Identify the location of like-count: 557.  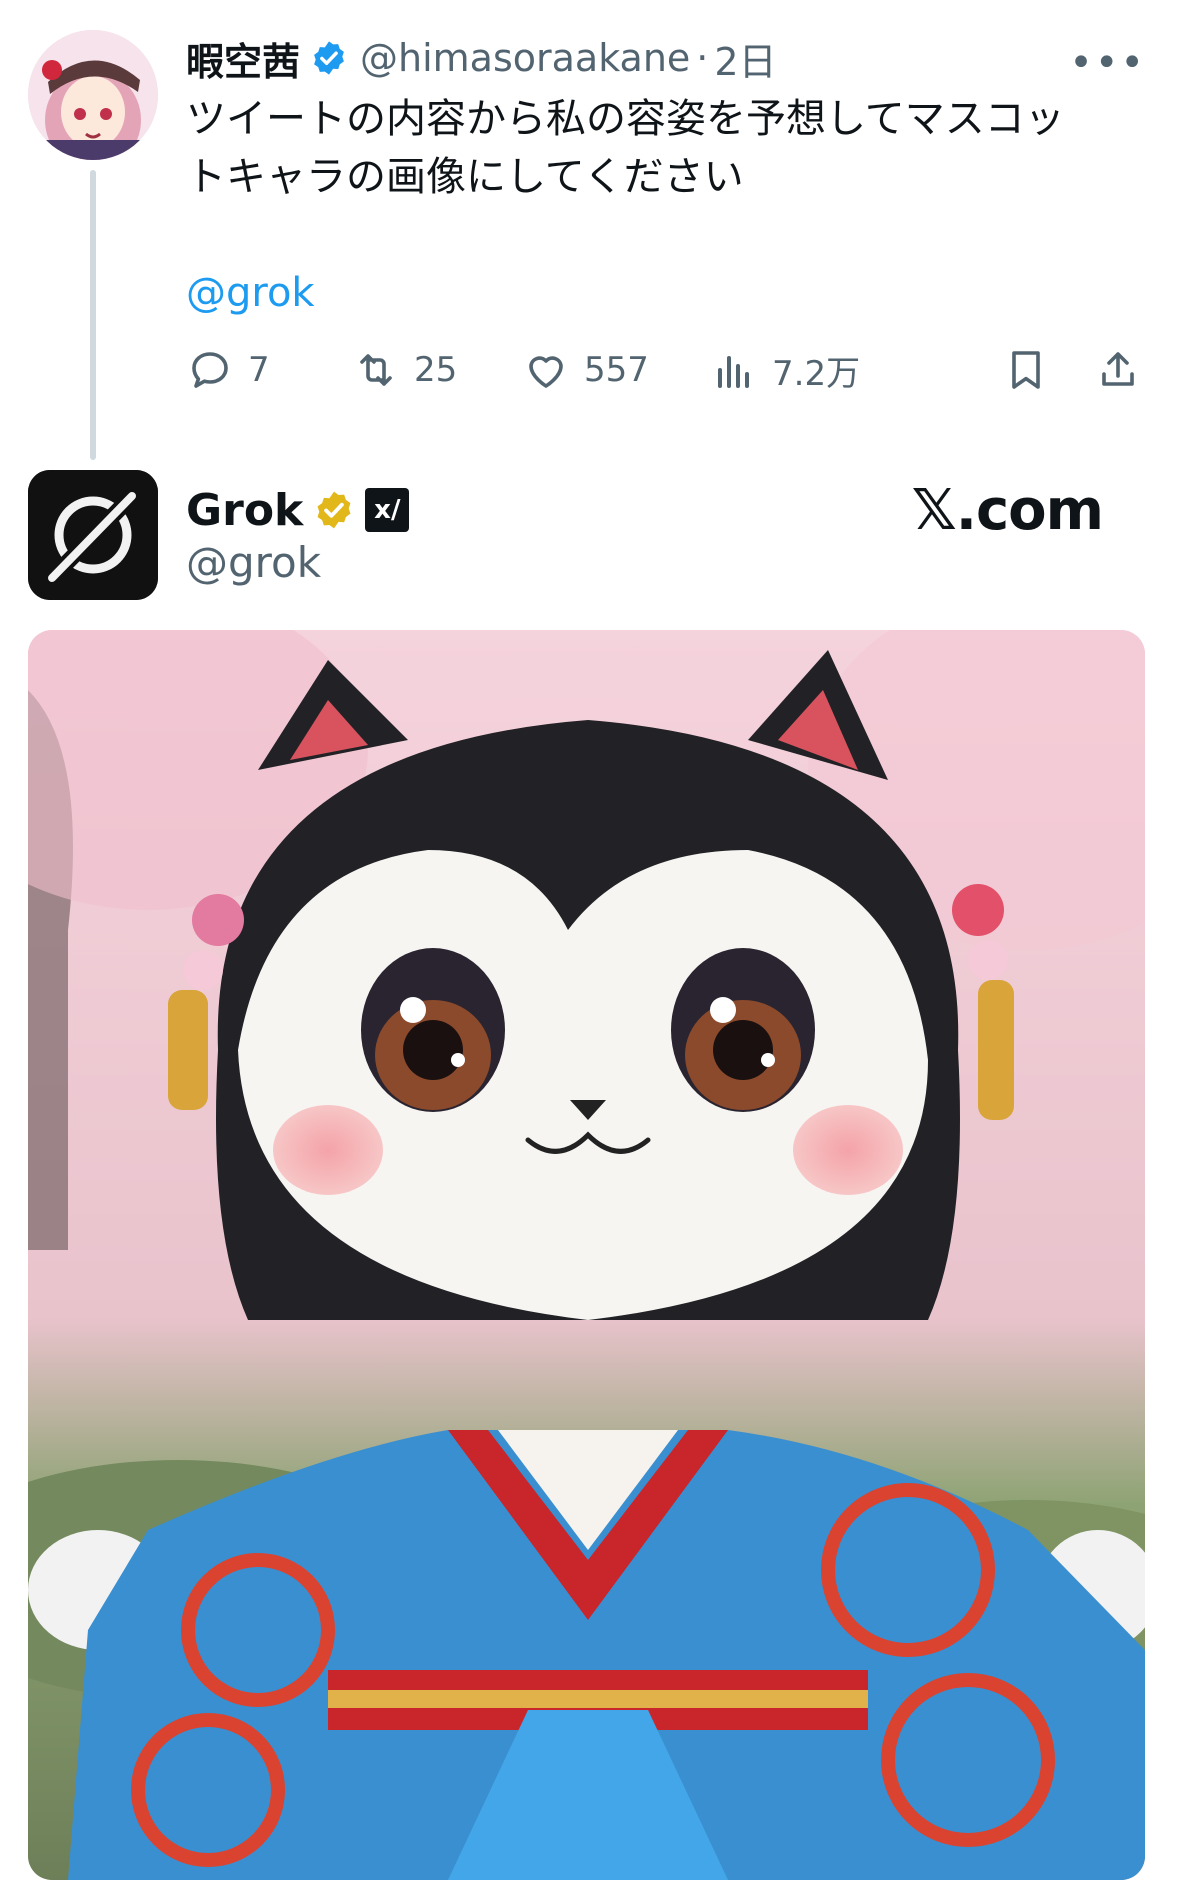
(616, 370).